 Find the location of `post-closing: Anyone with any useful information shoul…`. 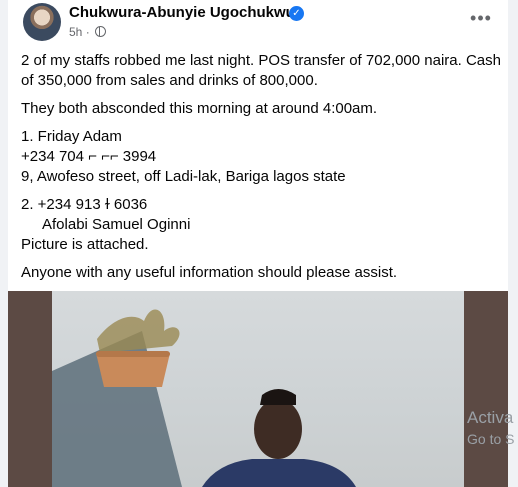

post-closing: Anyone with any useful information shoul… is located at coordinates (209, 272).